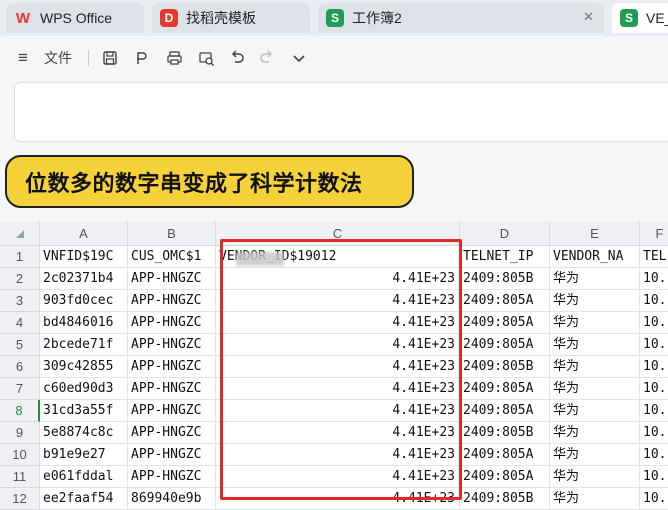 This screenshot has width=668, height=510. What do you see at coordinates (20, 279) in the screenshot?
I see `row-header: 2` at bounding box center [20, 279].